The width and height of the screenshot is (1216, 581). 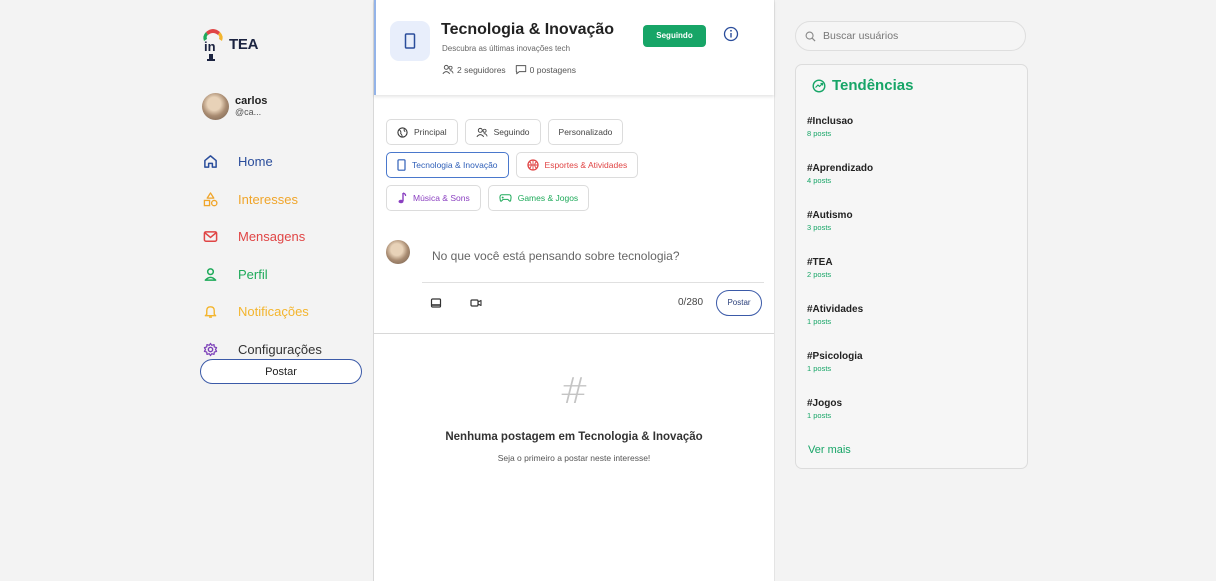 I want to click on mail-icon, so click(x=210, y=237).